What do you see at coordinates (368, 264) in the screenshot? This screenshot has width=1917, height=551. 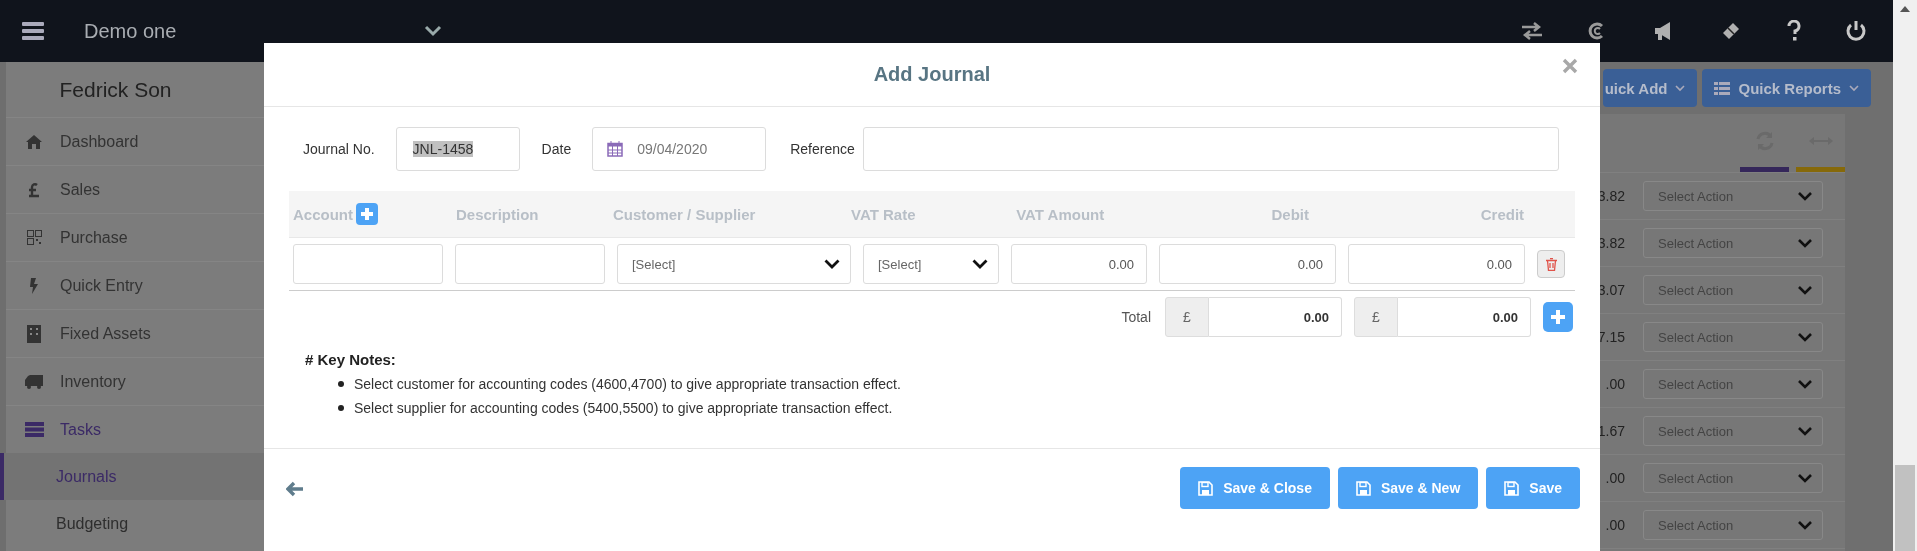 I see `account-field` at bounding box center [368, 264].